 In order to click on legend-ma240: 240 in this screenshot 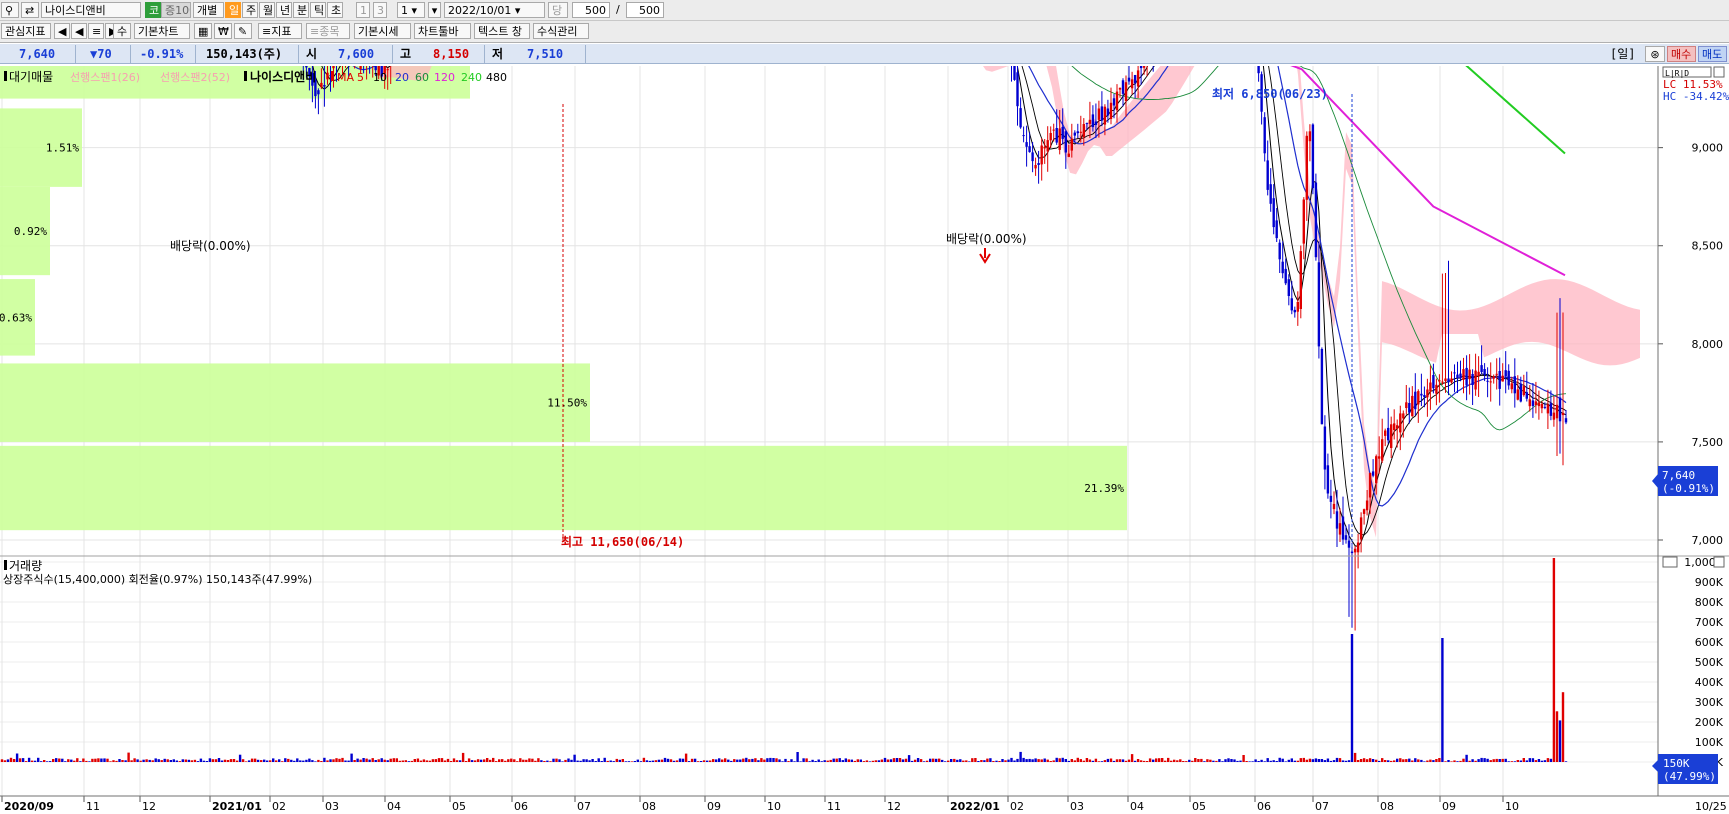, I will do `click(471, 77)`.